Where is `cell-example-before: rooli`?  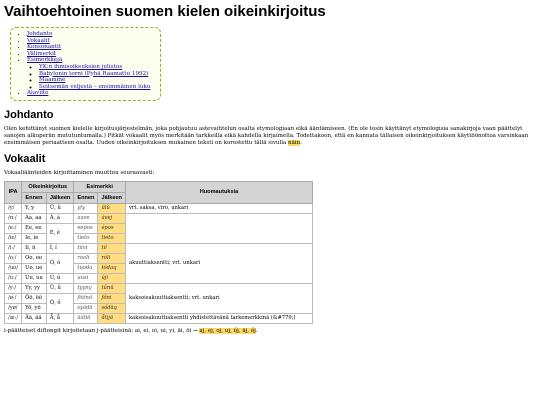
cell-example-before: rooli is located at coordinates (86, 258).